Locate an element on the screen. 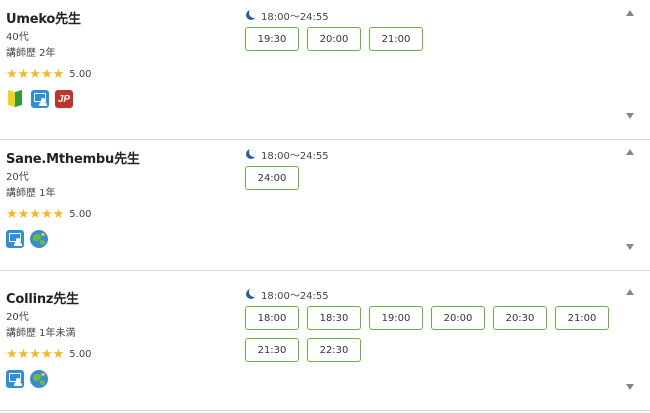 This screenshot has height=413, width=650. time-slot-button: 18:00 is located at coordinates (272, 318).